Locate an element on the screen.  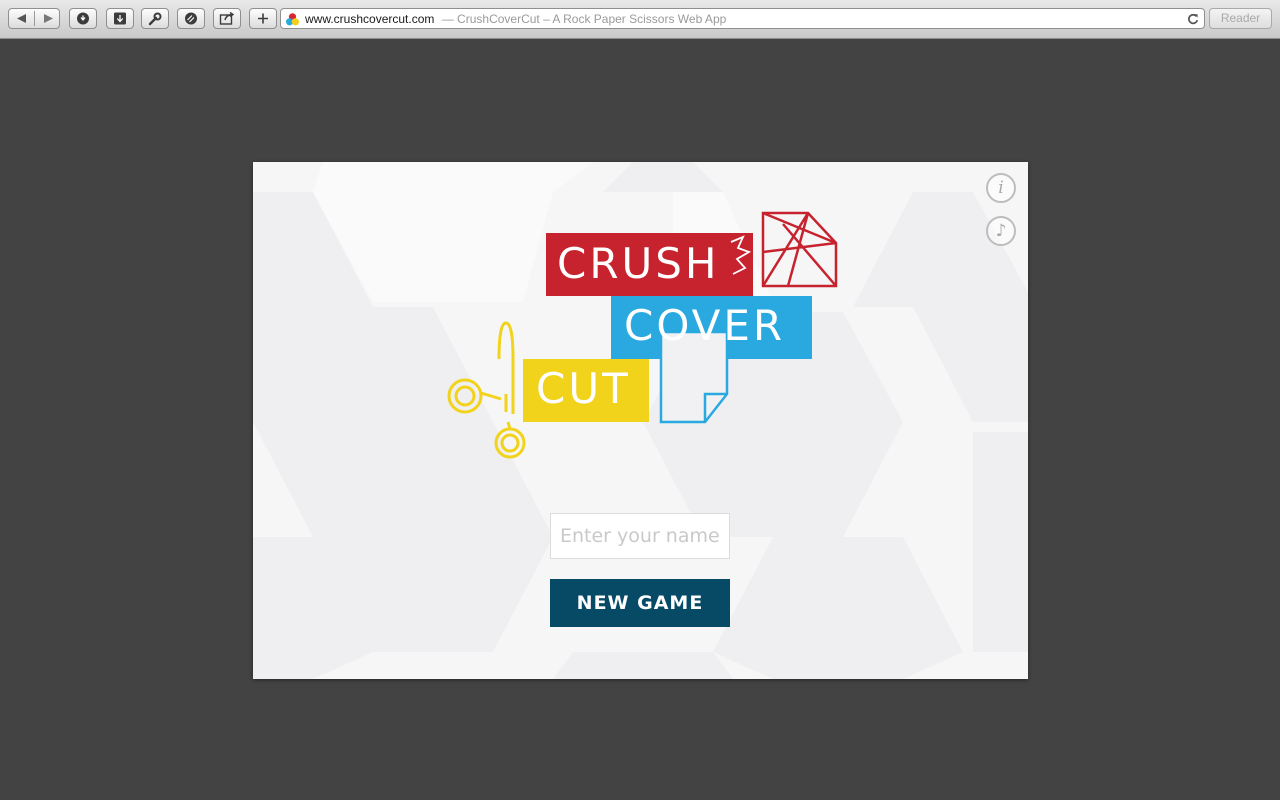
logo-cover-text: COVER is located at coordinates (705, 325).